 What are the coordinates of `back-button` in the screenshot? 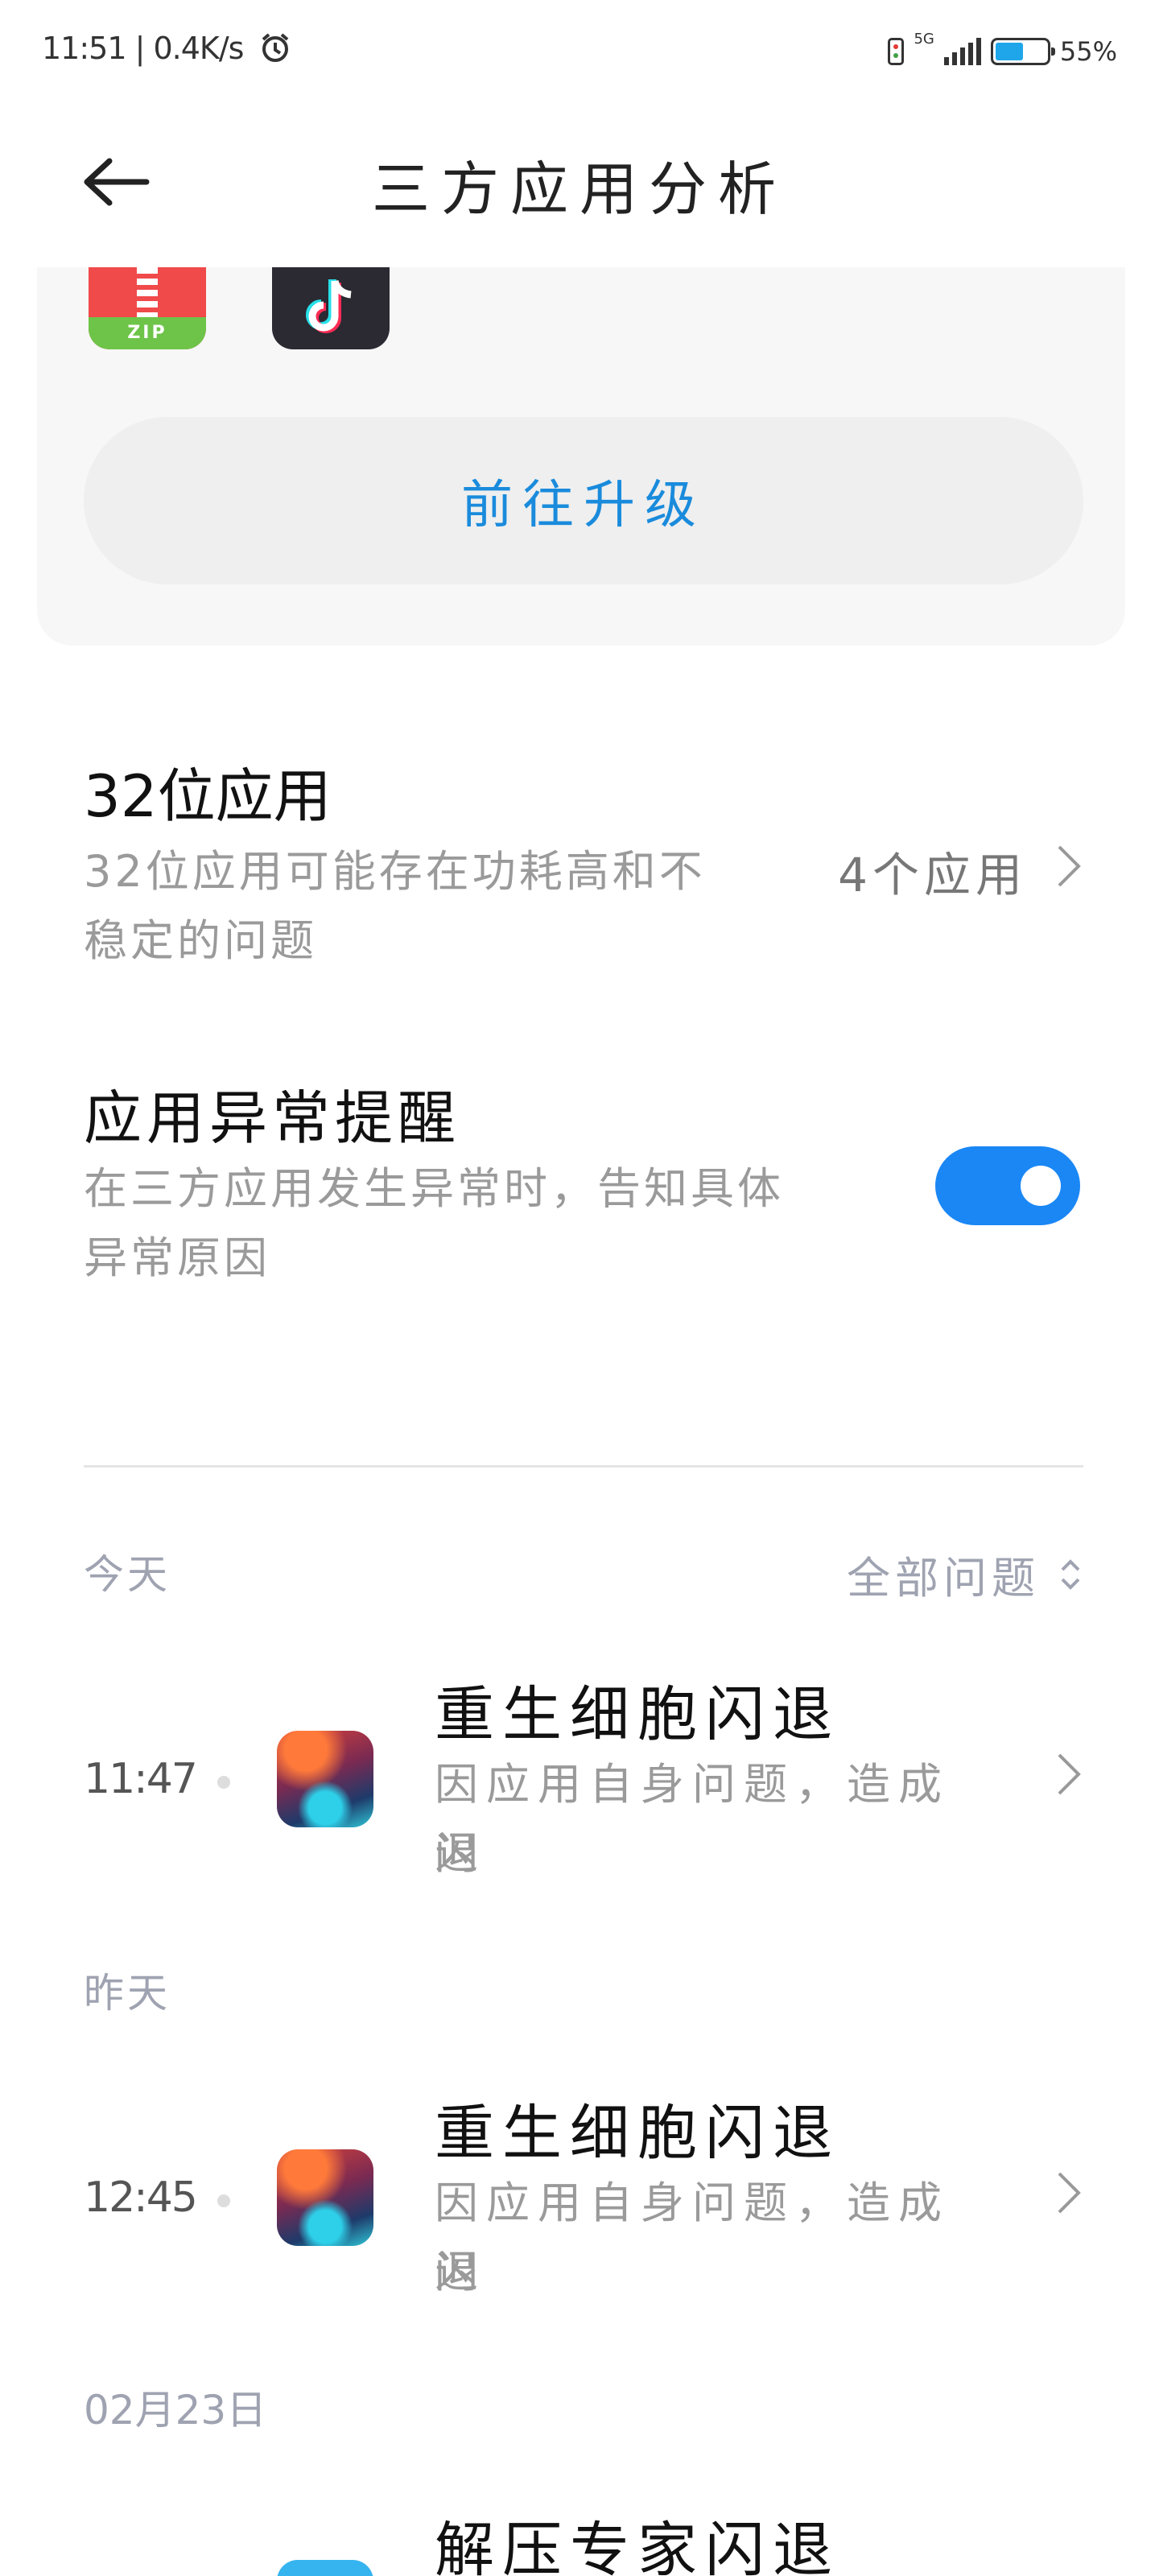 It's located at (116, 182).